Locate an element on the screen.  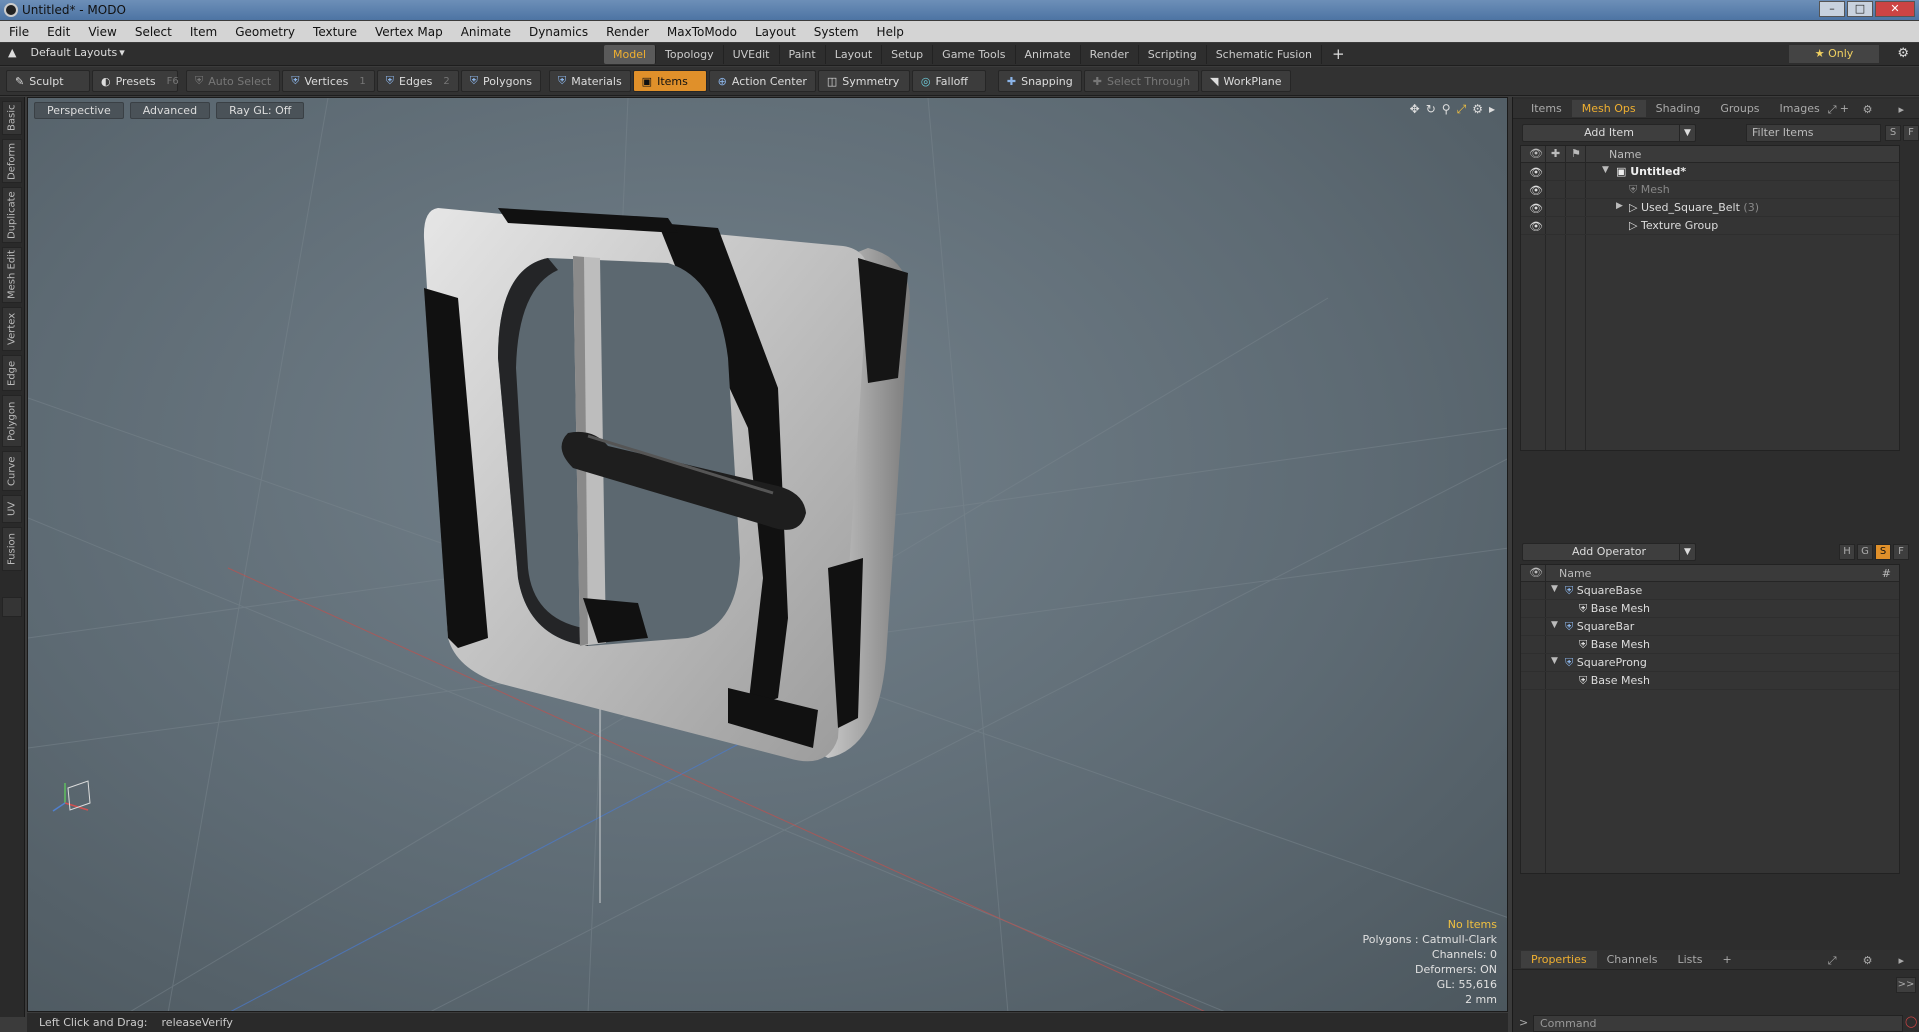
stop-icon: ◯ is located at coordinates (1911, 1021).